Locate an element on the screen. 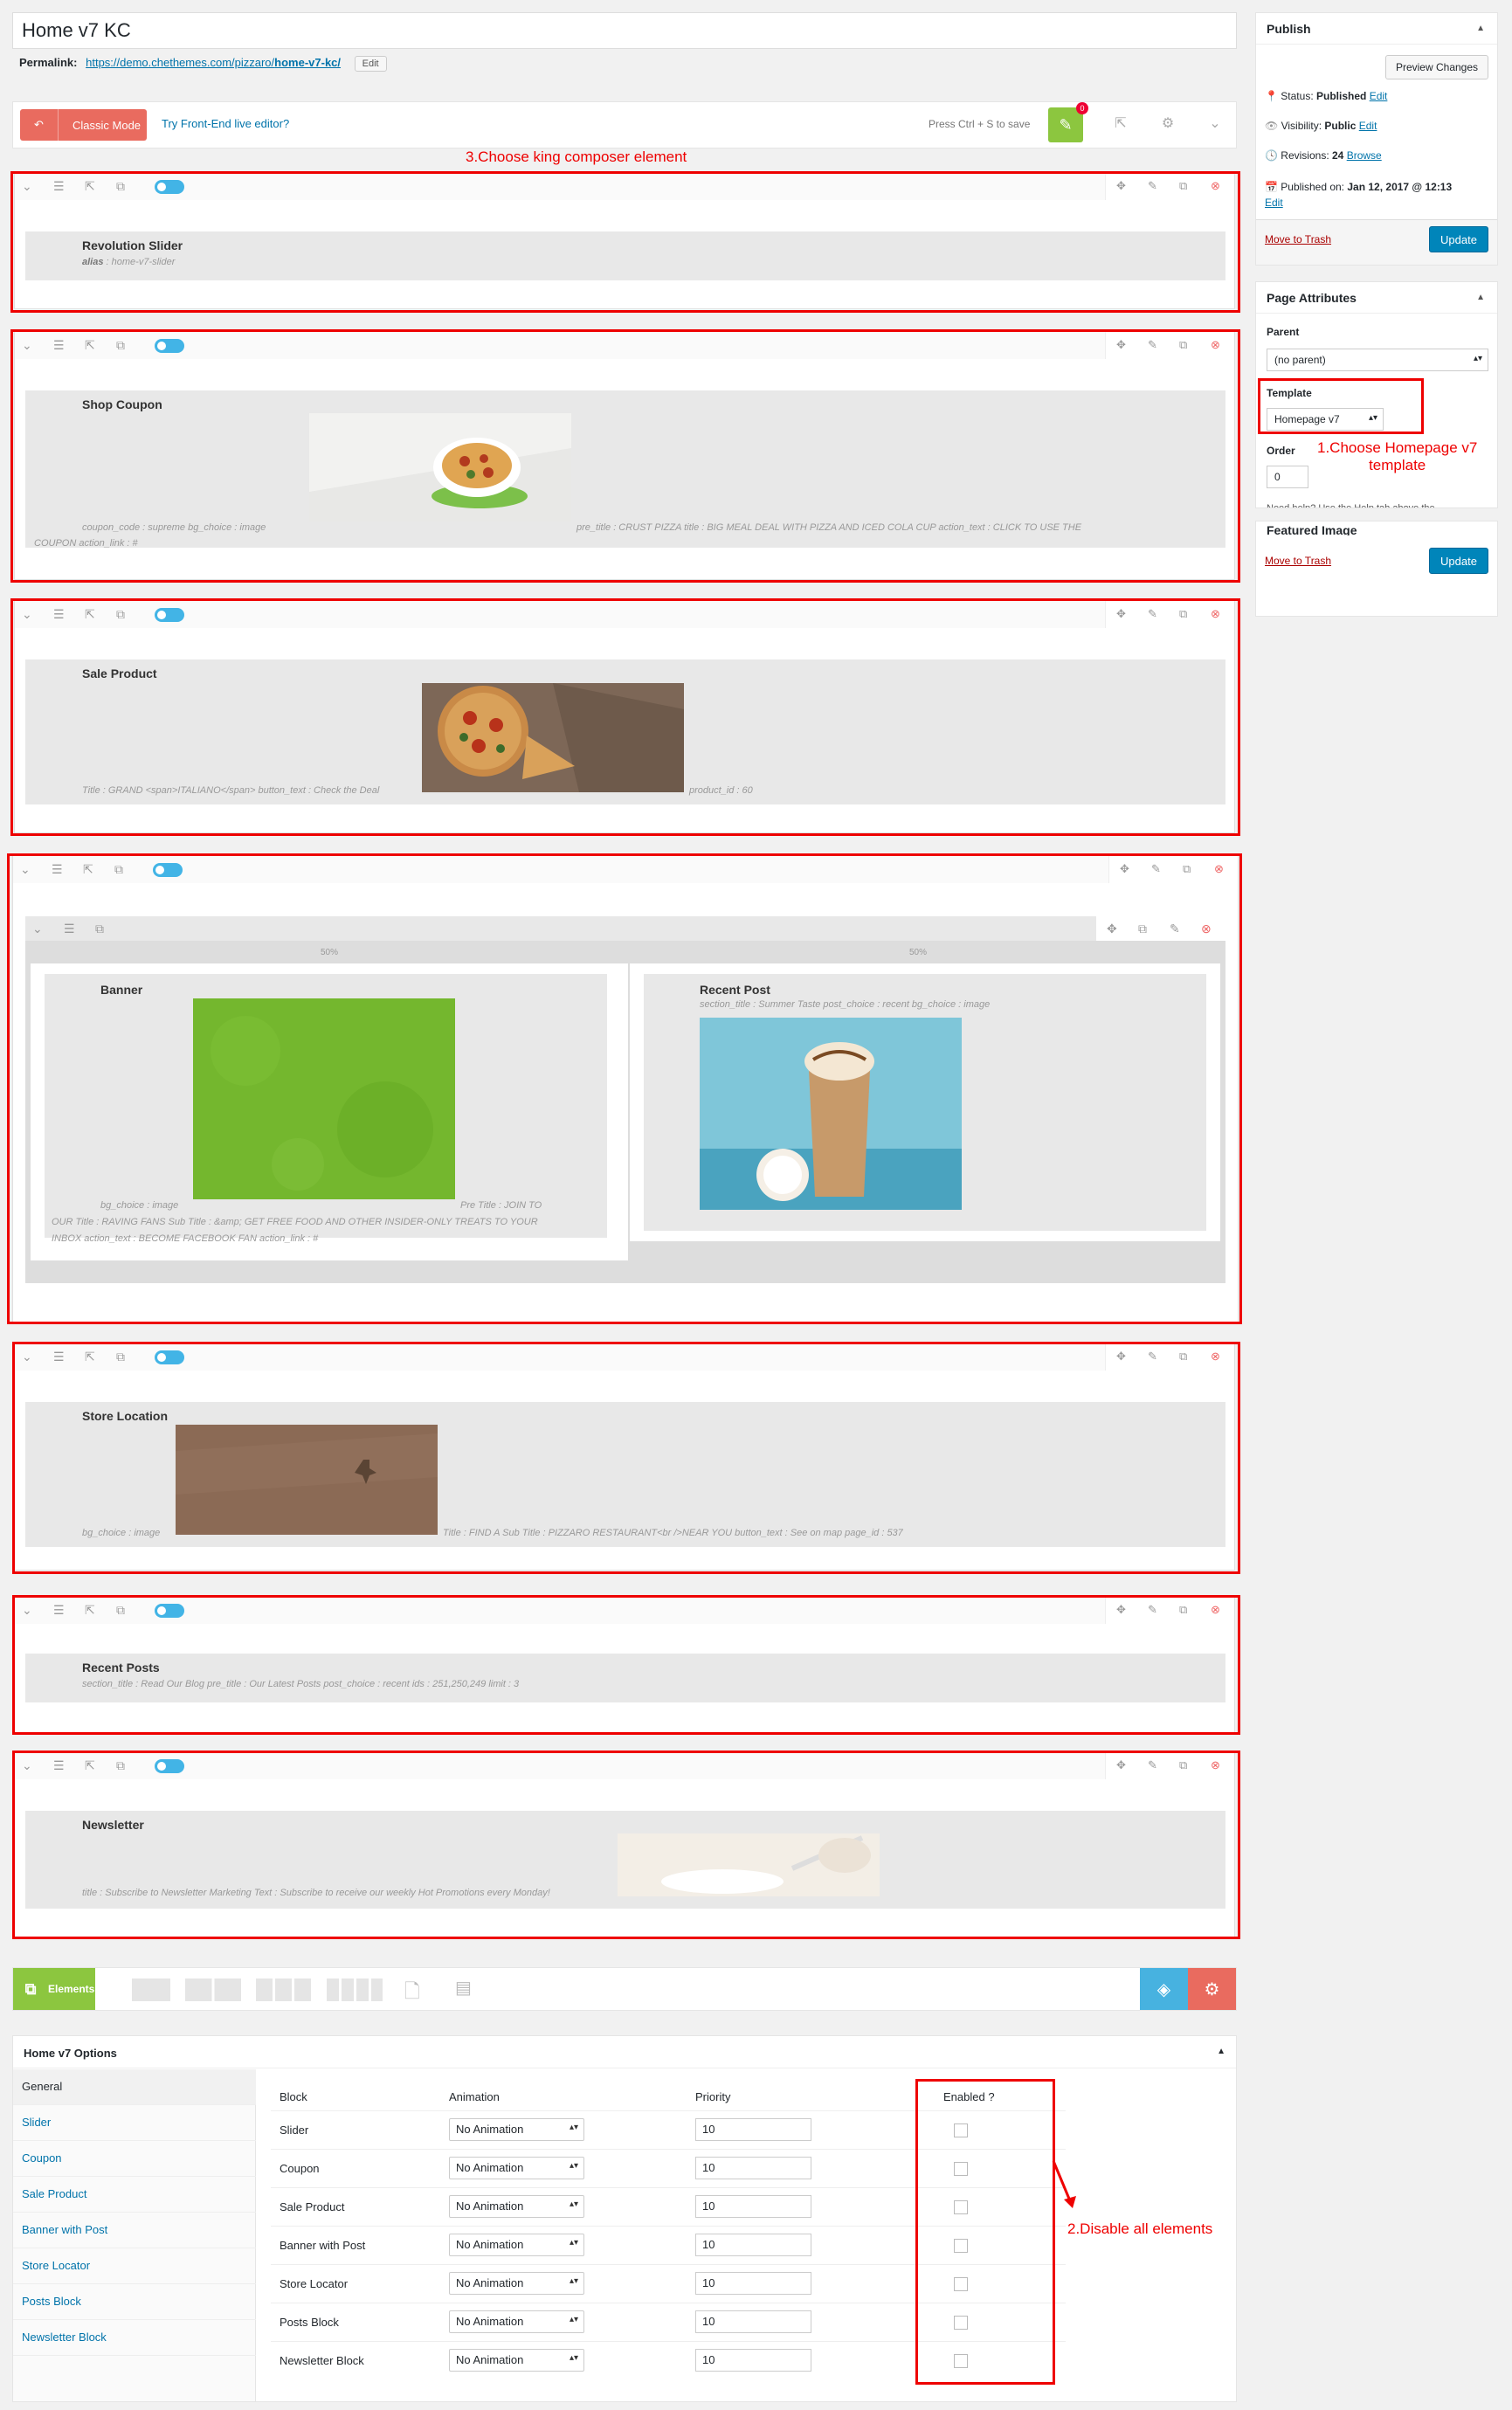 This screenshot has height=2410, width=1512. save-button: ✎ 0 is located at coordinates (1068, 122).